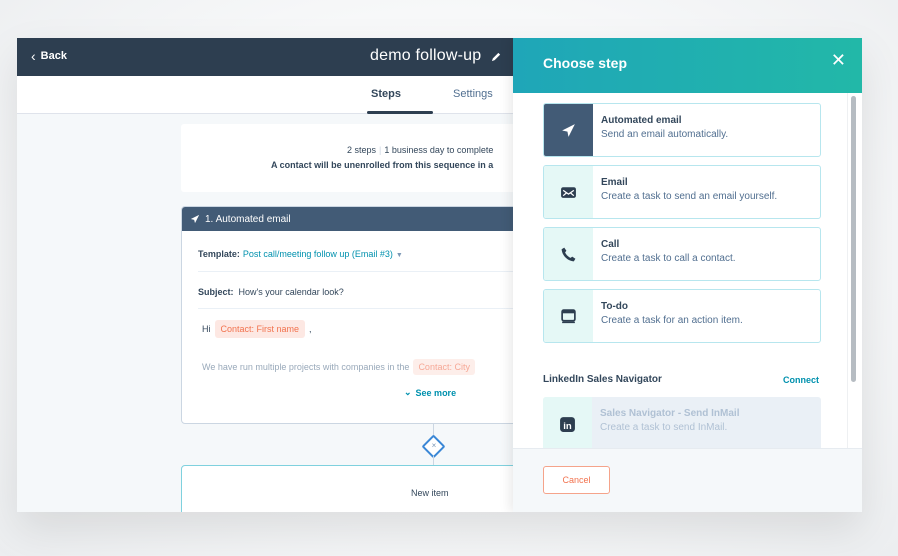  I want to click on template-dropdown: Post call/meeting follow up (Email #3), so click(318, 254).